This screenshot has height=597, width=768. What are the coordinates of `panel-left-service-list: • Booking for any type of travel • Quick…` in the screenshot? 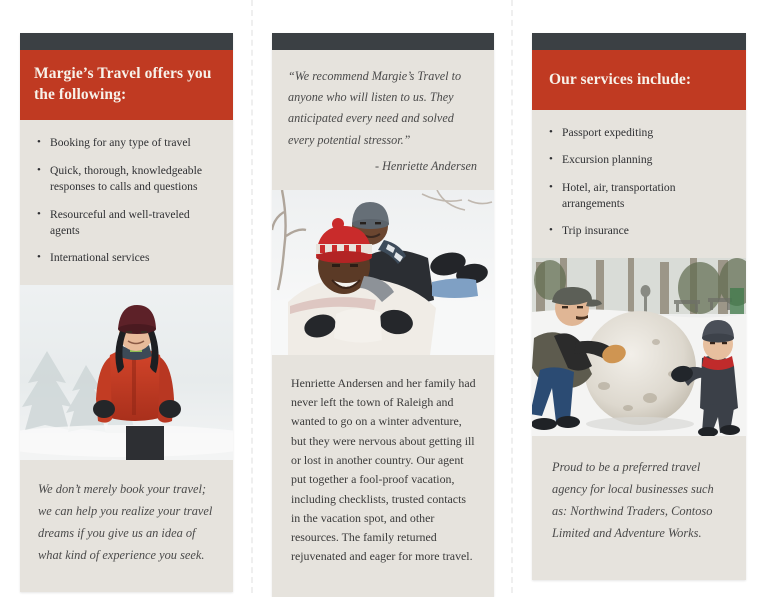 It's located at (126, 202).